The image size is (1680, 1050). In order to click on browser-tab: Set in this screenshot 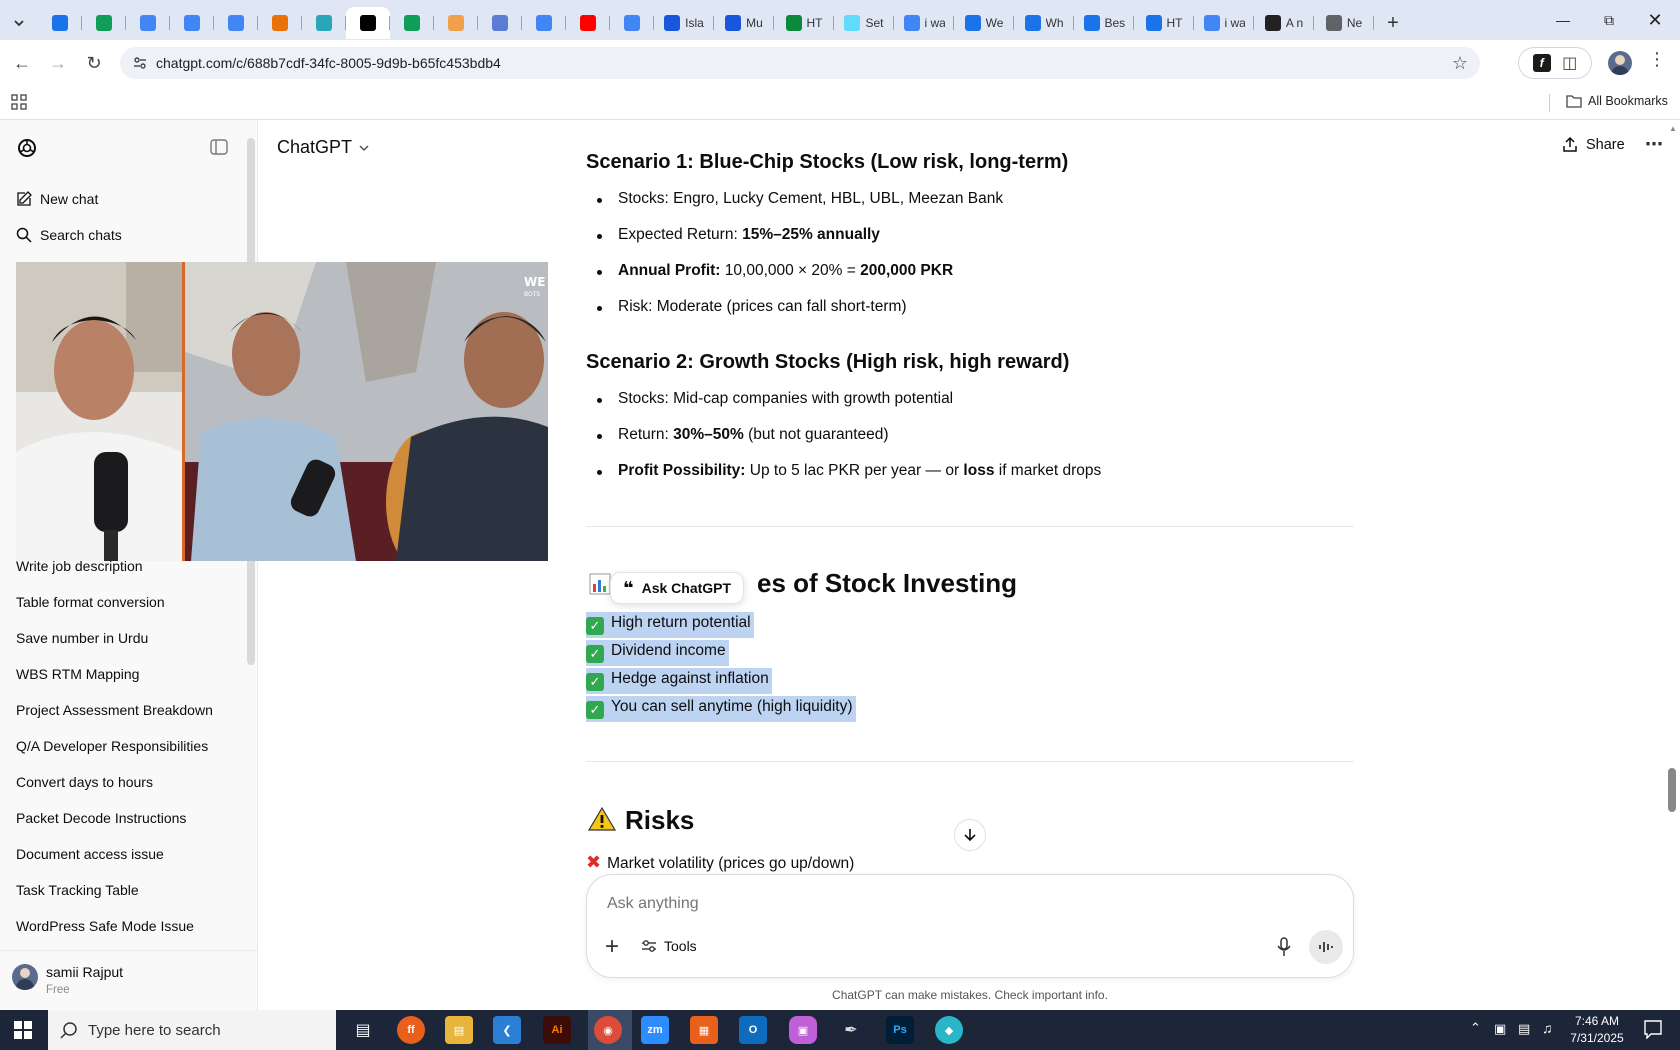, I will do `click(864, 23)`.